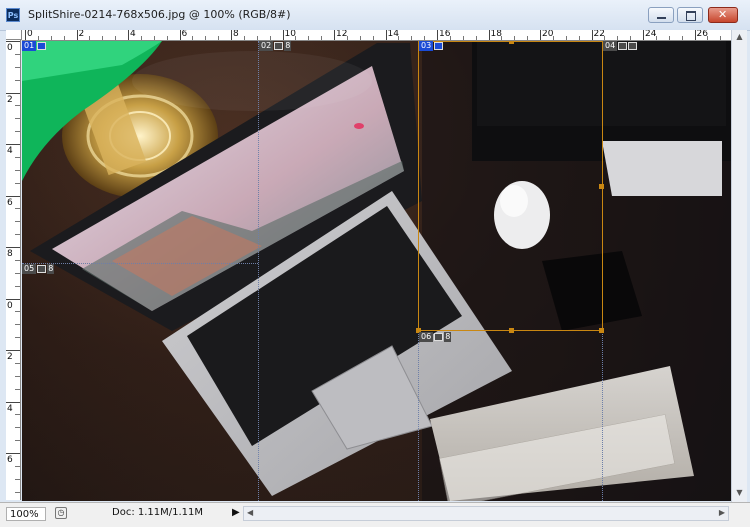 The image size is (750, 527). I want to click on scroll-down-arrow-icon: ▼, so click(739, 493).